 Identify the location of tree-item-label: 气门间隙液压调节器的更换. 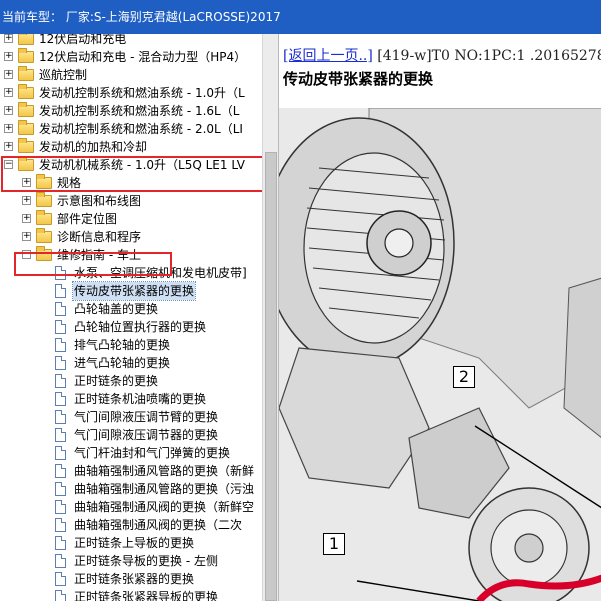
(146, 435).